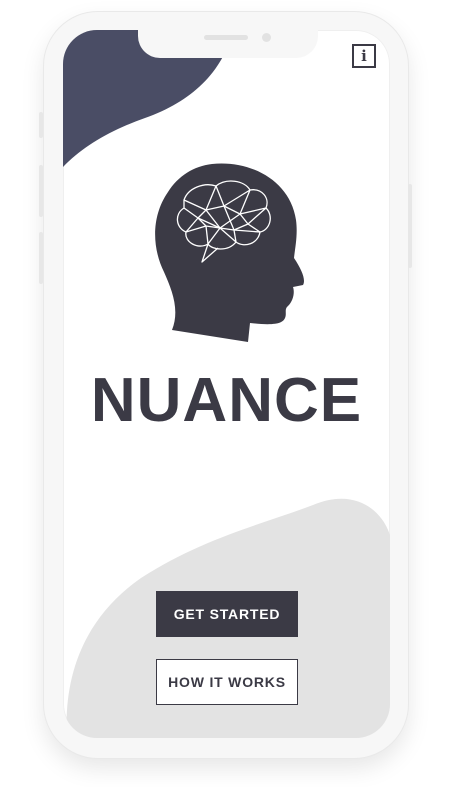 The height and width of the screenshot is (787, 450). Describe the element at coordinates (227, 614) in the screenshot. I see `get-started-button: GET STARTED` at that location.